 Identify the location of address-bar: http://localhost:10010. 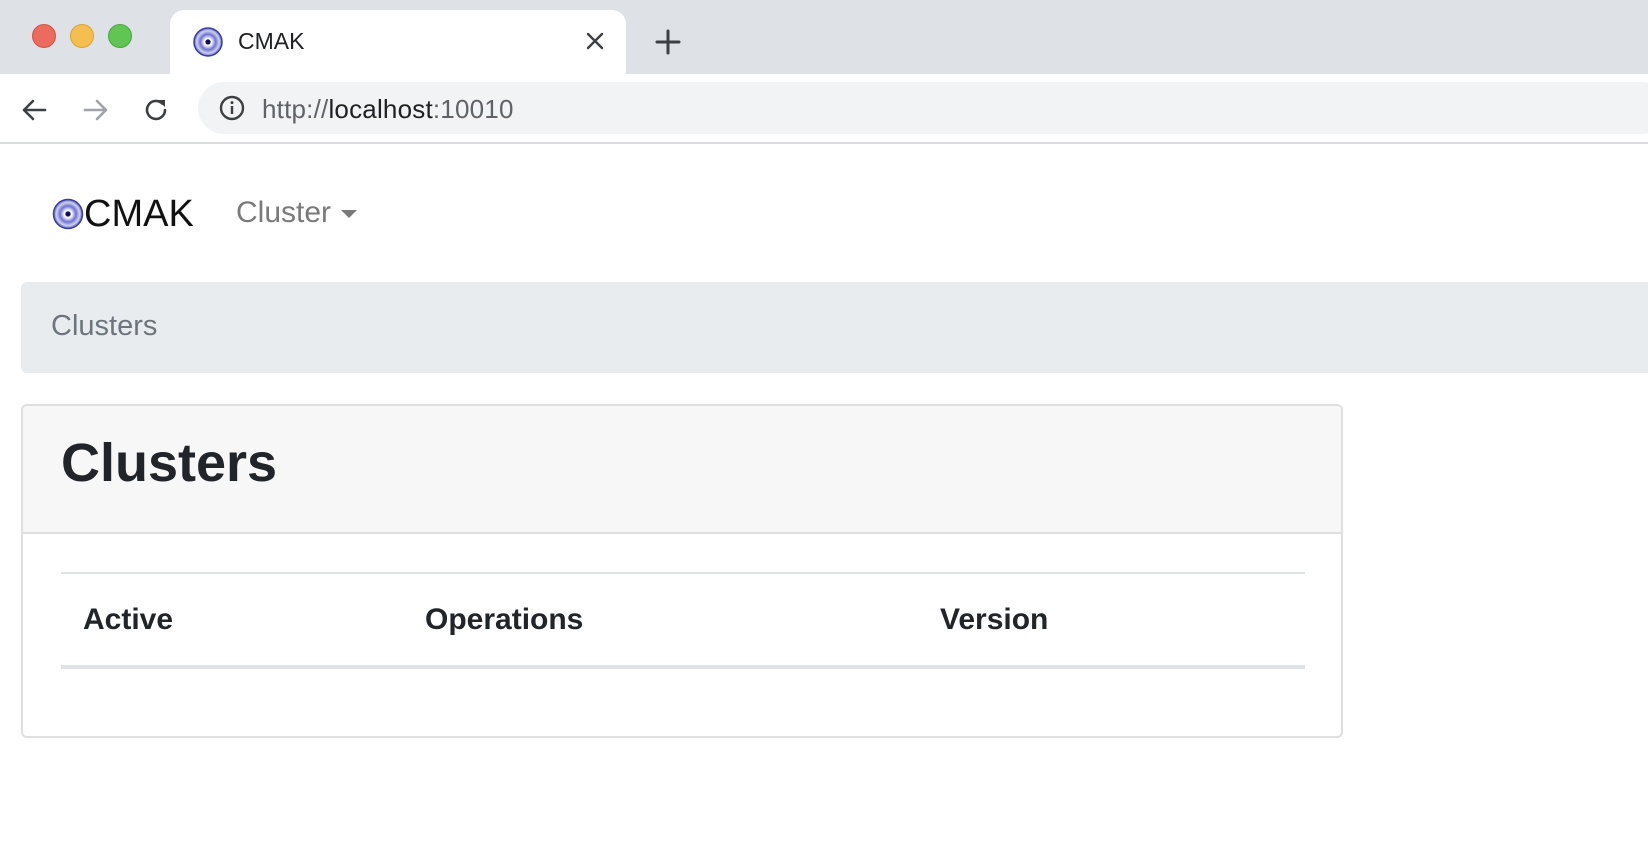
(923, 108).